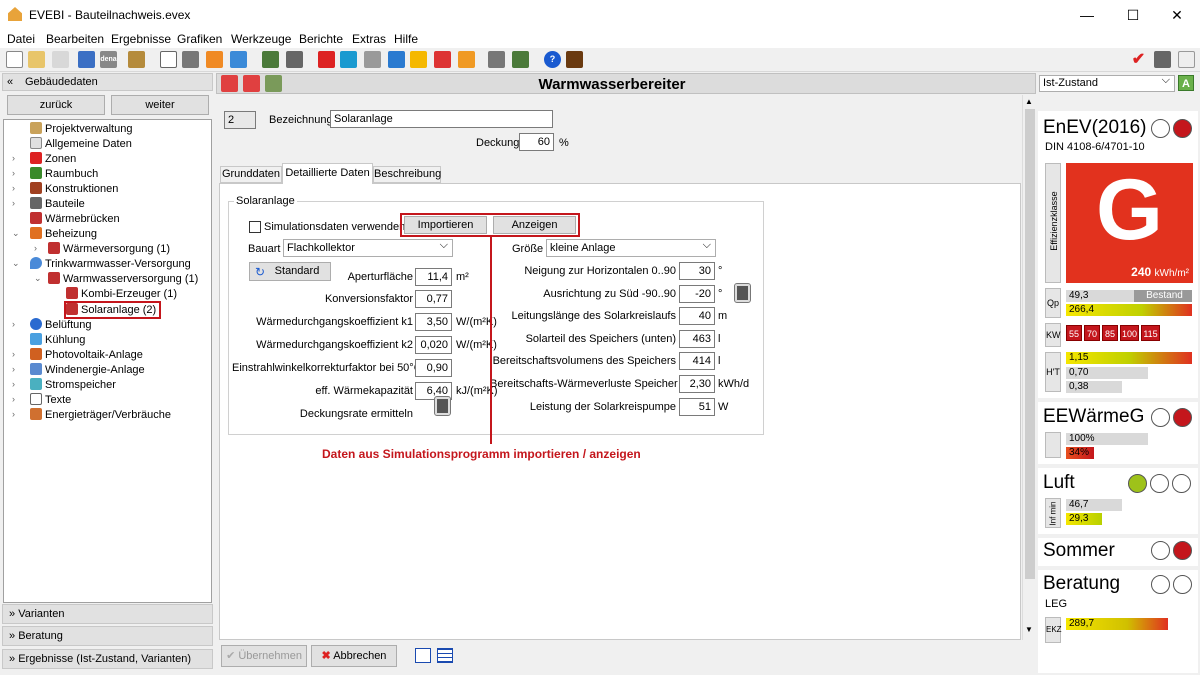  Describe the element at coordinates (520, 59) in the screenshot. I see `check-list-icon` at that location.